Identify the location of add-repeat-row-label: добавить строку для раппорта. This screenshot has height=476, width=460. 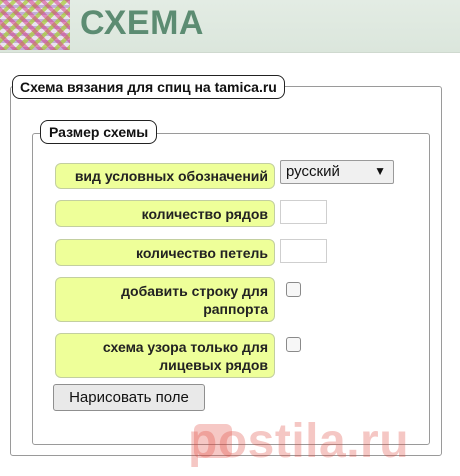
(165, 299).